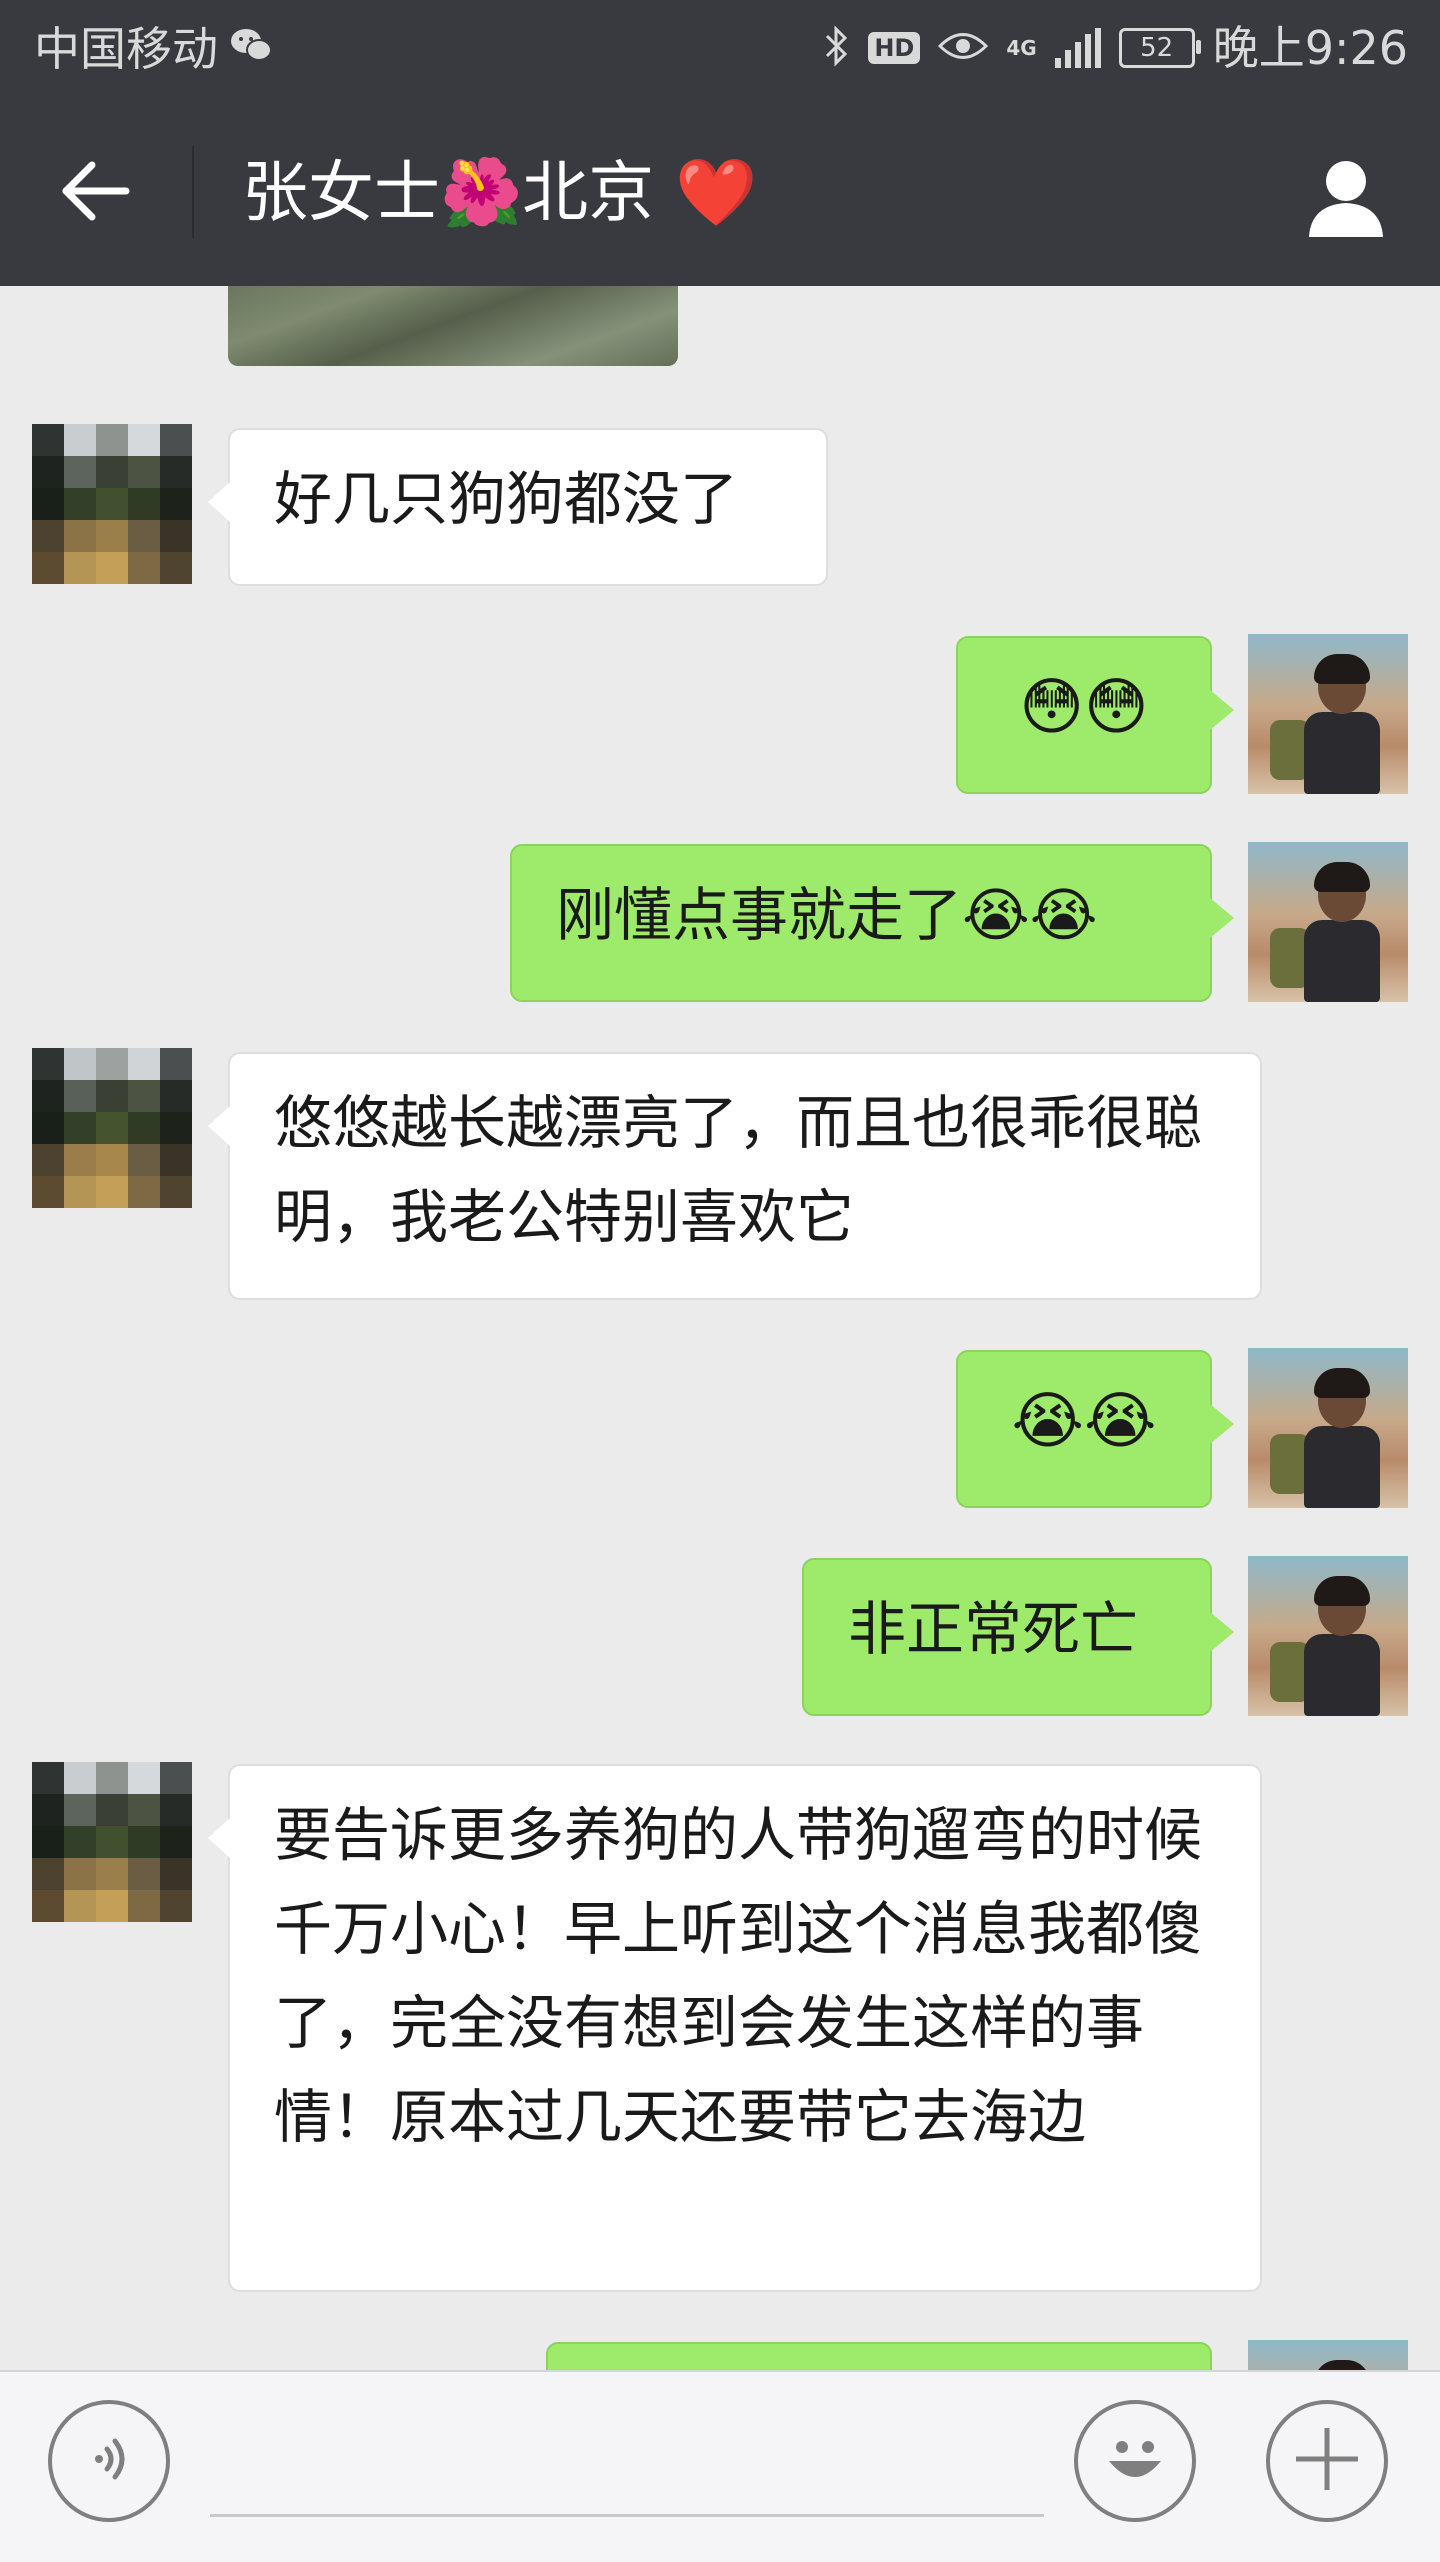  What do you see at coordinates (827, 915) in the screenshot?
I see `message-text: 刚懂点事就走了😭😭` at bounding box center [827, 915].